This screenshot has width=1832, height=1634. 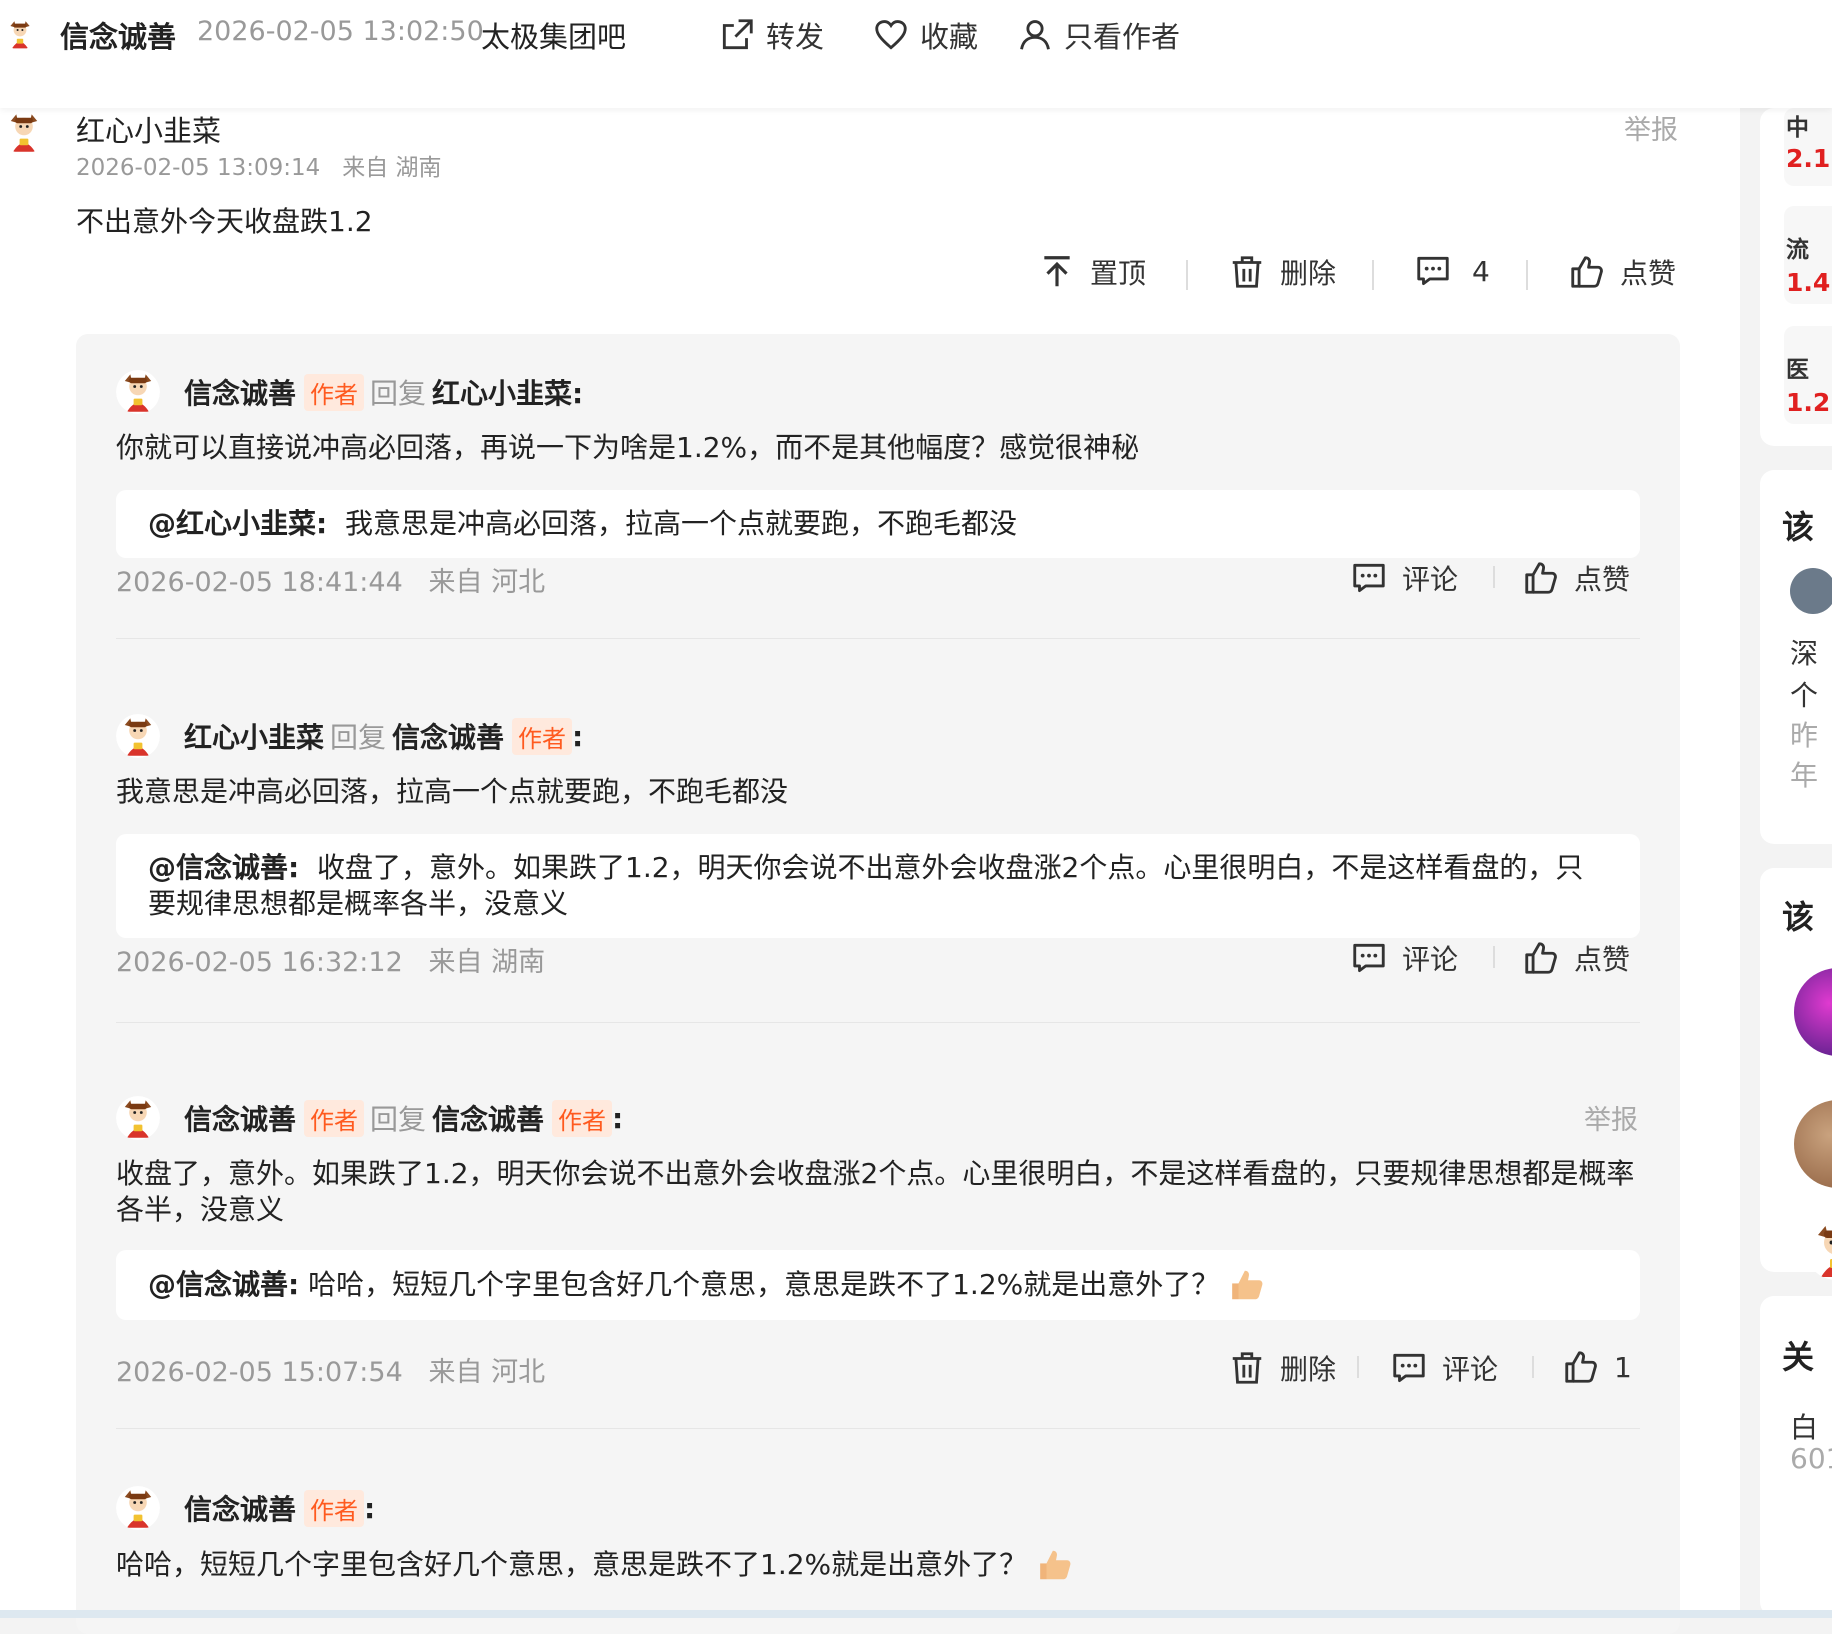 What do you see at coordinates (1808, 158) in the screenshot?
I see `stock-change: 2.1` at bounding box center [1808, 158].